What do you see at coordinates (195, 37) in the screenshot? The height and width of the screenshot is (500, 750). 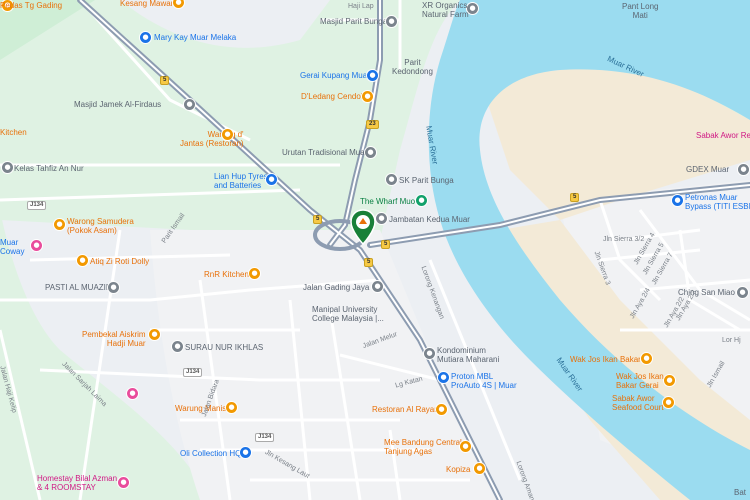 I see `poi-marykay: Mary Kay Muar Melaka` at bounding box center [195, 37].